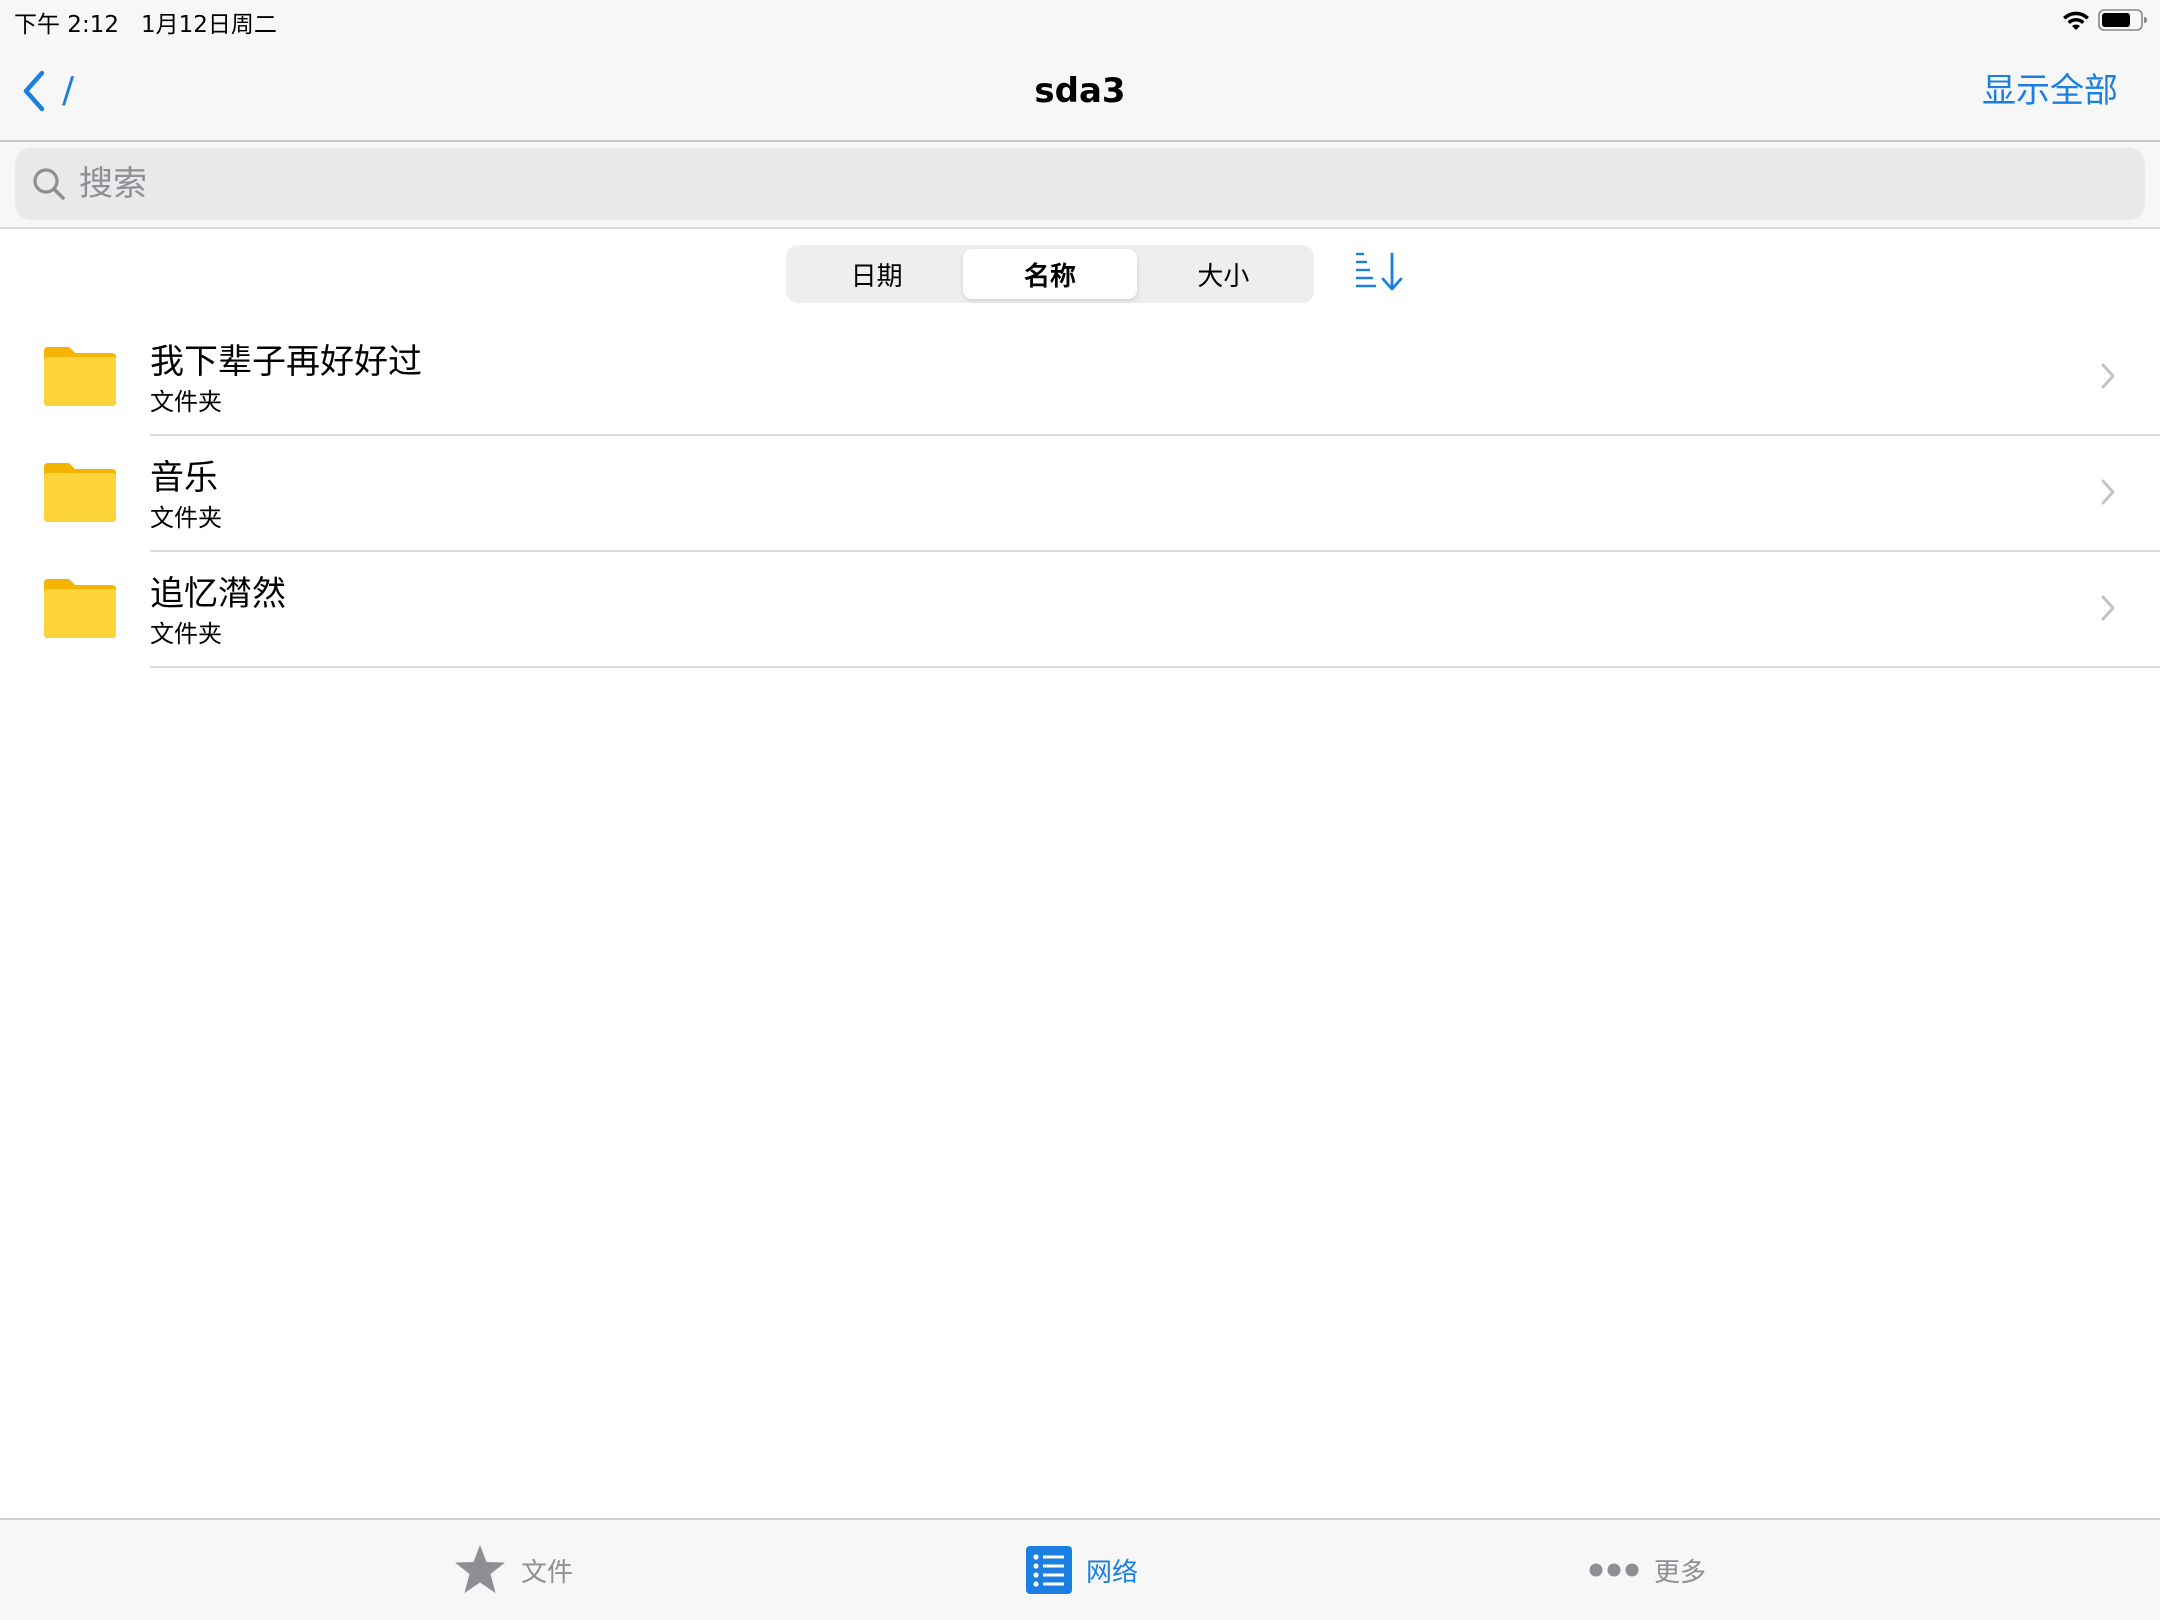  I want to click on list-item: 我下辈子再好好过 文件夹, so click(1080, 378).